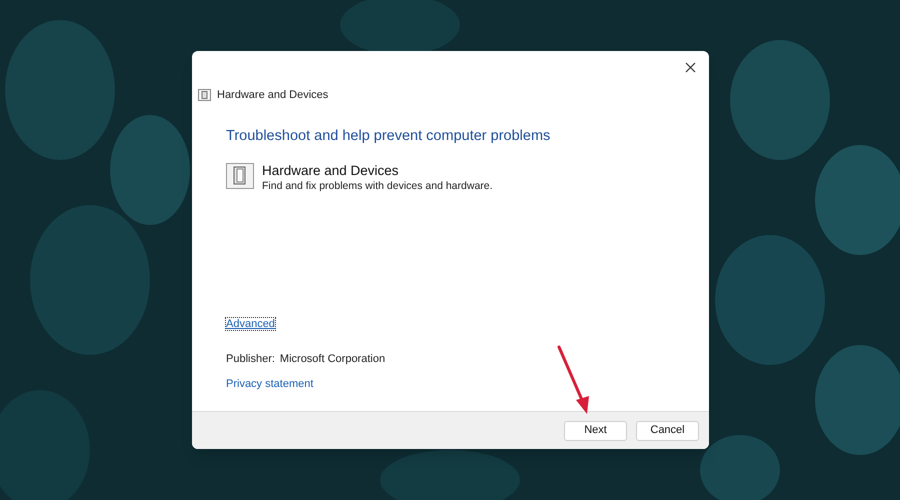 Image resolution: width=900 pixels, height=500 pixels. Describe the element at coordinates (333, 359) in the screenshot. I see `publisher-name: Microsoft Corporation` at that location.